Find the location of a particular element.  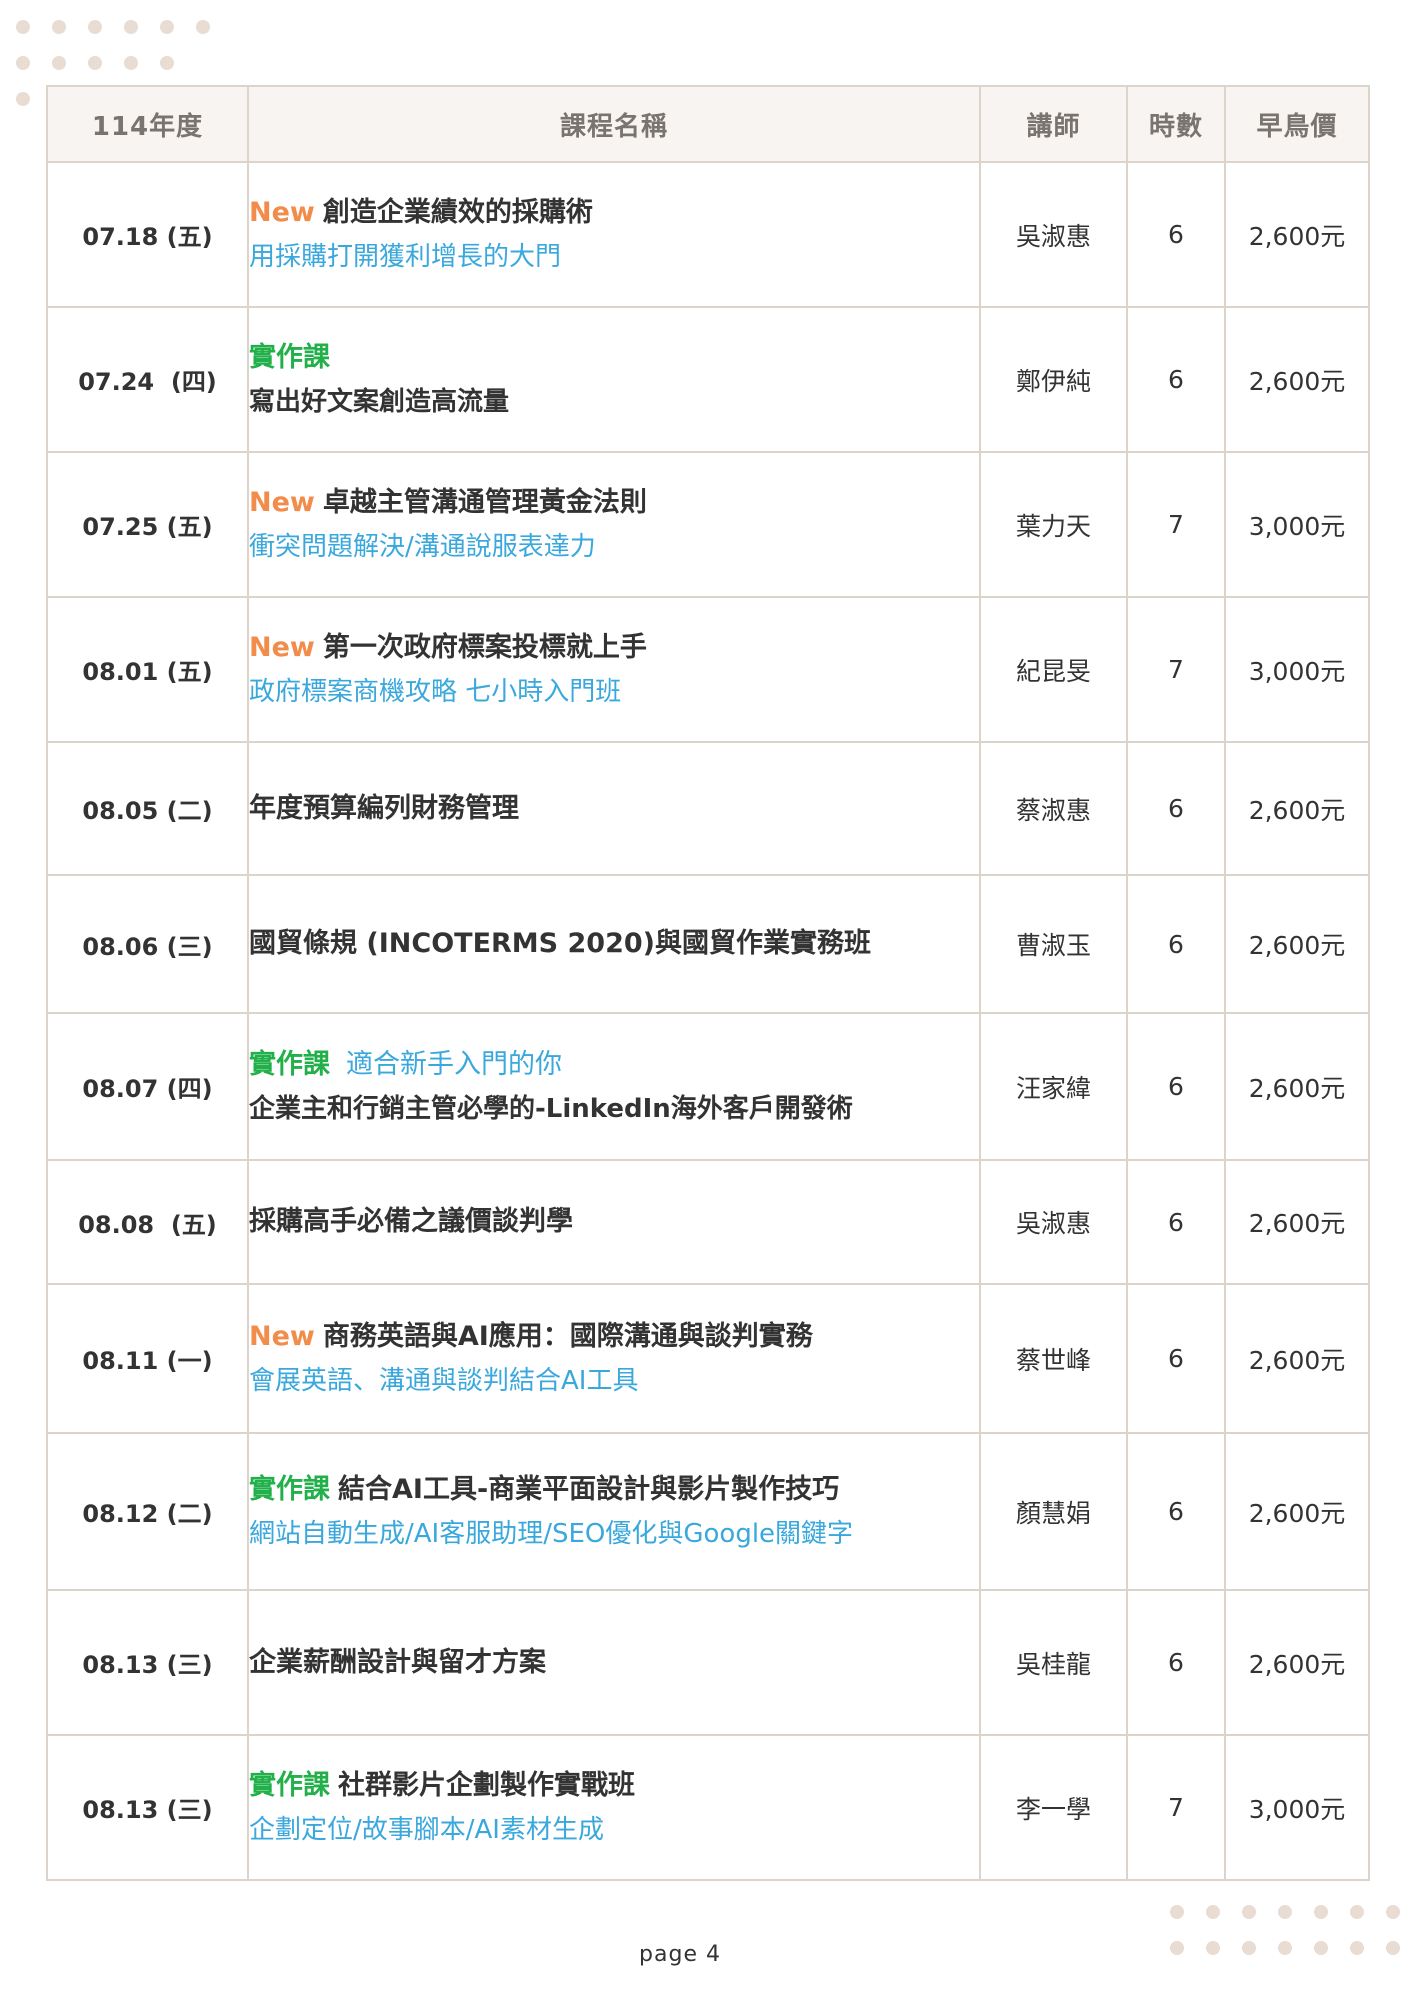

page-number: page 4 is located at coordinates (680, 1954).